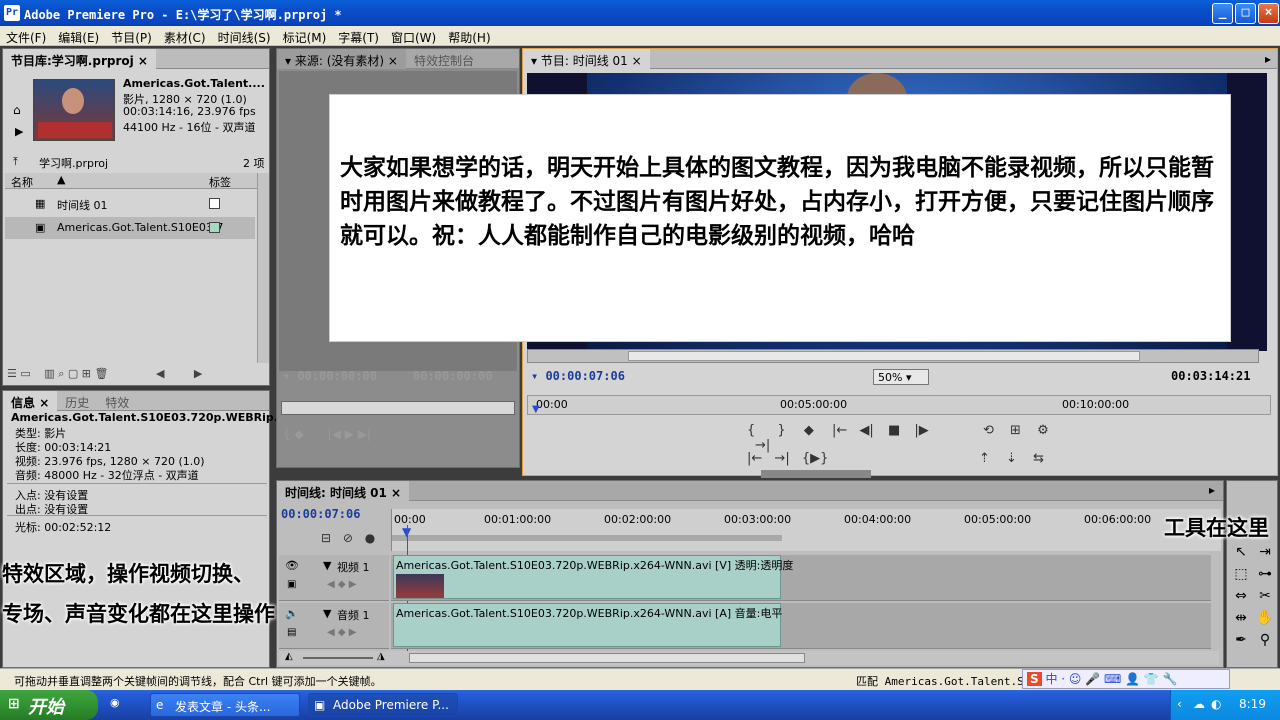 This screenshot has height=720, width=1280. I want to click on tab-info: 信息 ×, so click(30, 401).